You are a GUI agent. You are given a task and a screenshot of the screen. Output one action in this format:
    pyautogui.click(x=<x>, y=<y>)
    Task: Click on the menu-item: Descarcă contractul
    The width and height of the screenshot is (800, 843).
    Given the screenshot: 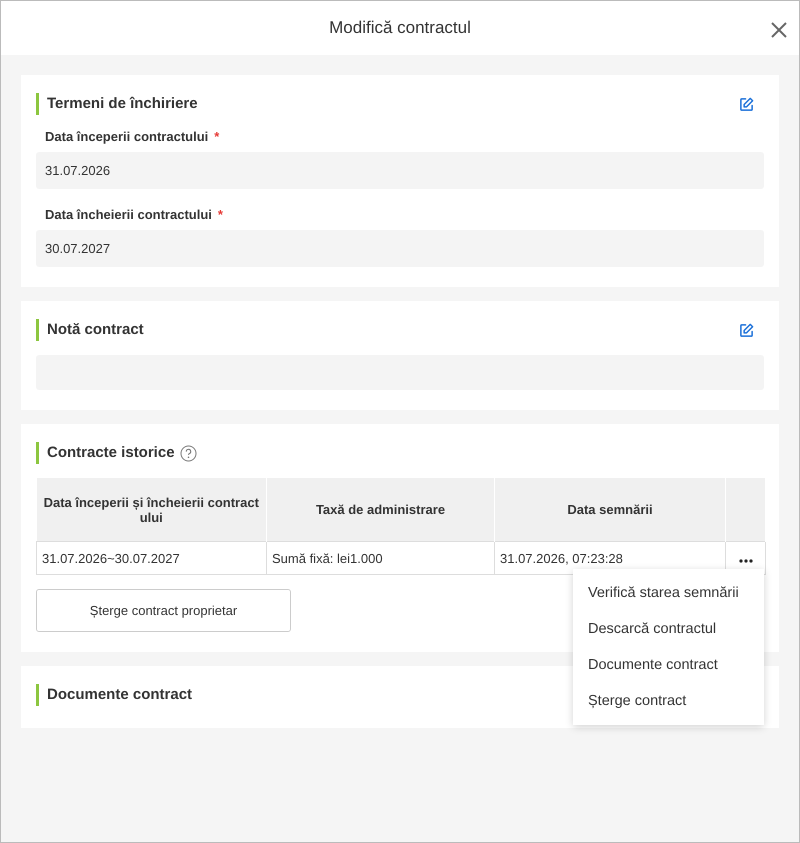 What is the action you would take?
    pyautogui.click(x=668, y=629)
    